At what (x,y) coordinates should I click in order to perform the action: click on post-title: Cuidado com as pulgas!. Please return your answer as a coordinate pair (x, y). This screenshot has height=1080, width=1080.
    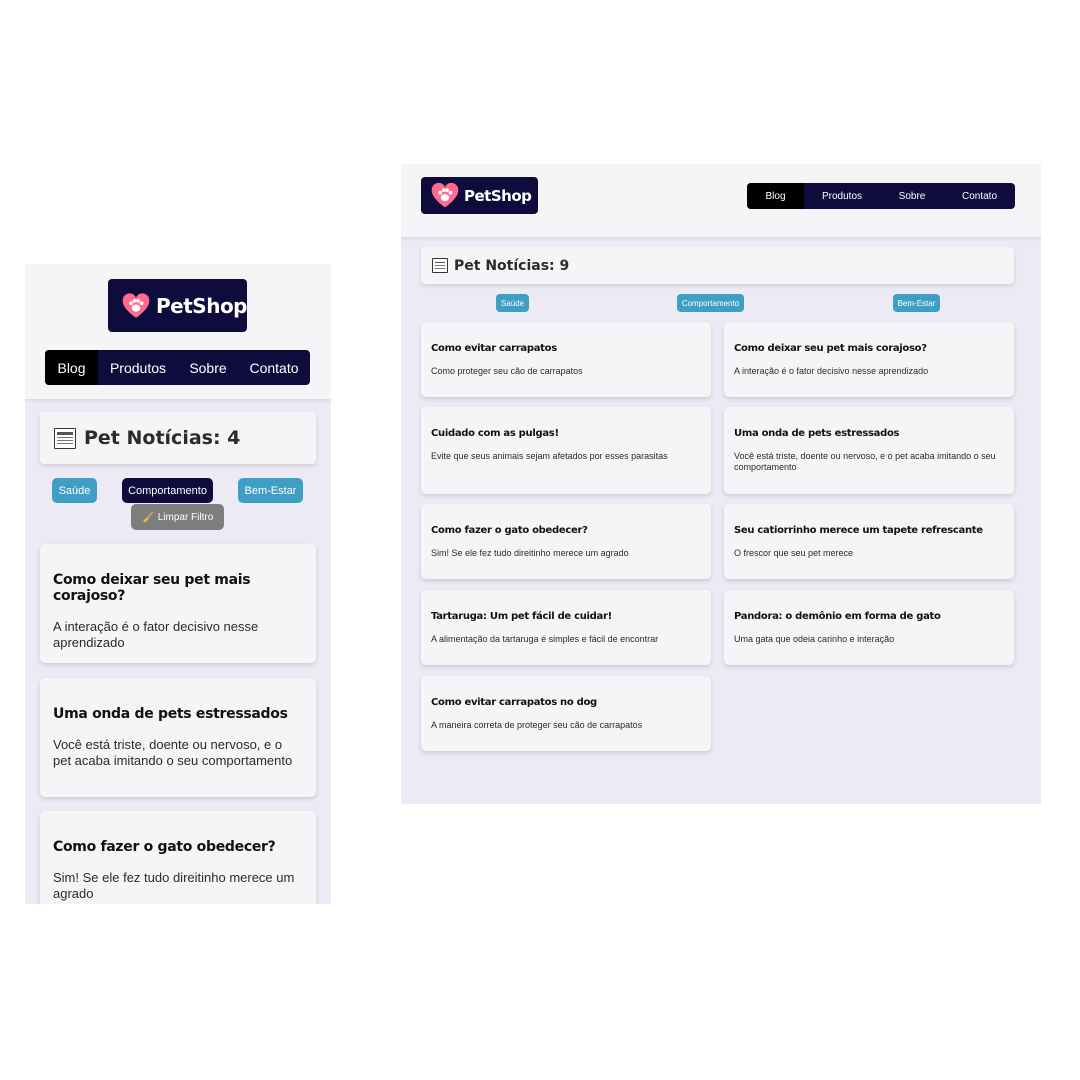
    Looking at the image, I should click on (495, 433).